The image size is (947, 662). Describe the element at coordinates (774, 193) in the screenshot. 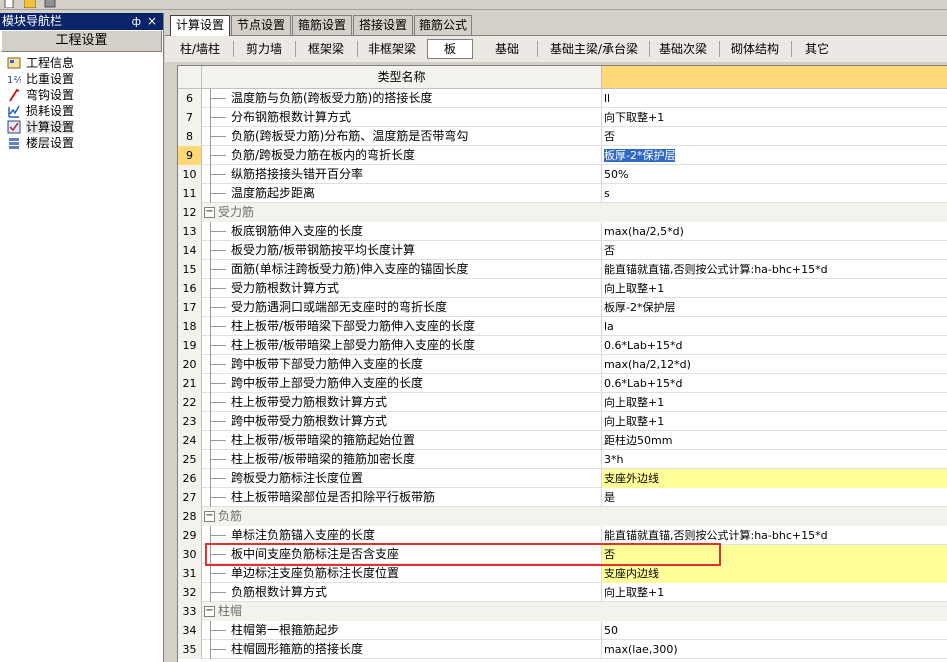

I see `setting-value-cell: s` at that location.